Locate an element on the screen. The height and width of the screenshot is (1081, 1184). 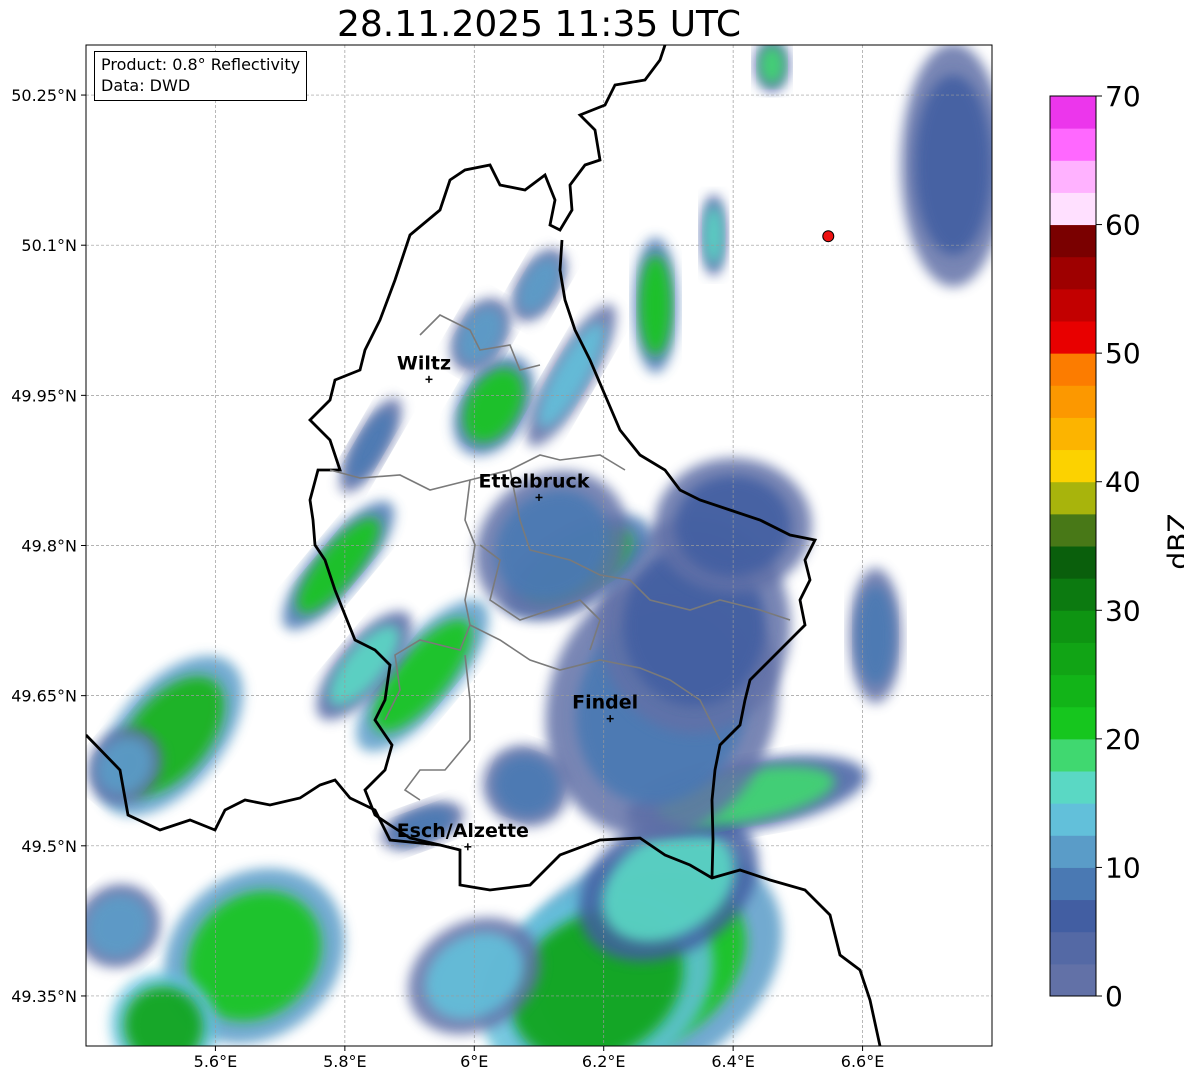
info-source: Data: DWD is located at coordinates (146, 85).